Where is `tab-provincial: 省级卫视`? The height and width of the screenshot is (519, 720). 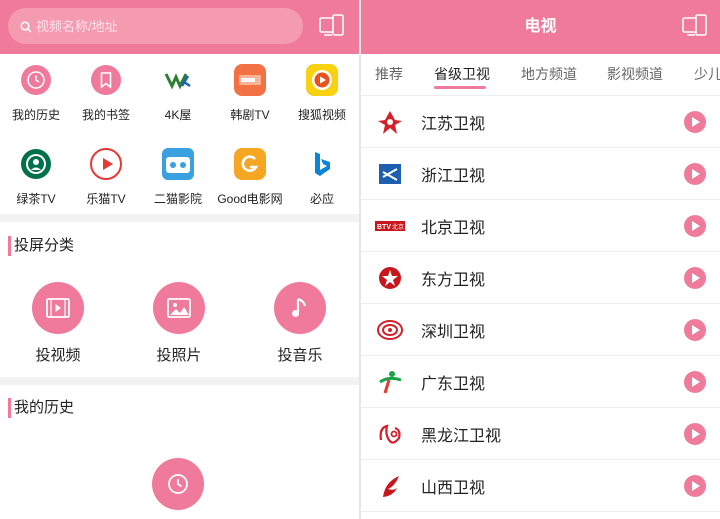
tab-provincial: 省级卫视 is located at coordinates (462, 74).